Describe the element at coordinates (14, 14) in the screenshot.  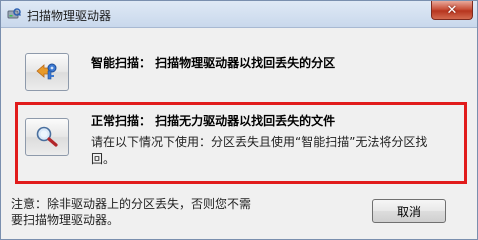
I see `drive-scan-icon` at that location.